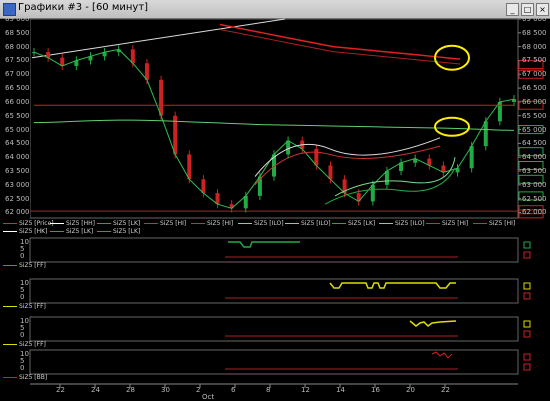  What do you see at coordinates (17, 101) in the screenshot?
I see `price-tick-label-left: 66 000` at bounding box center [17, 101].